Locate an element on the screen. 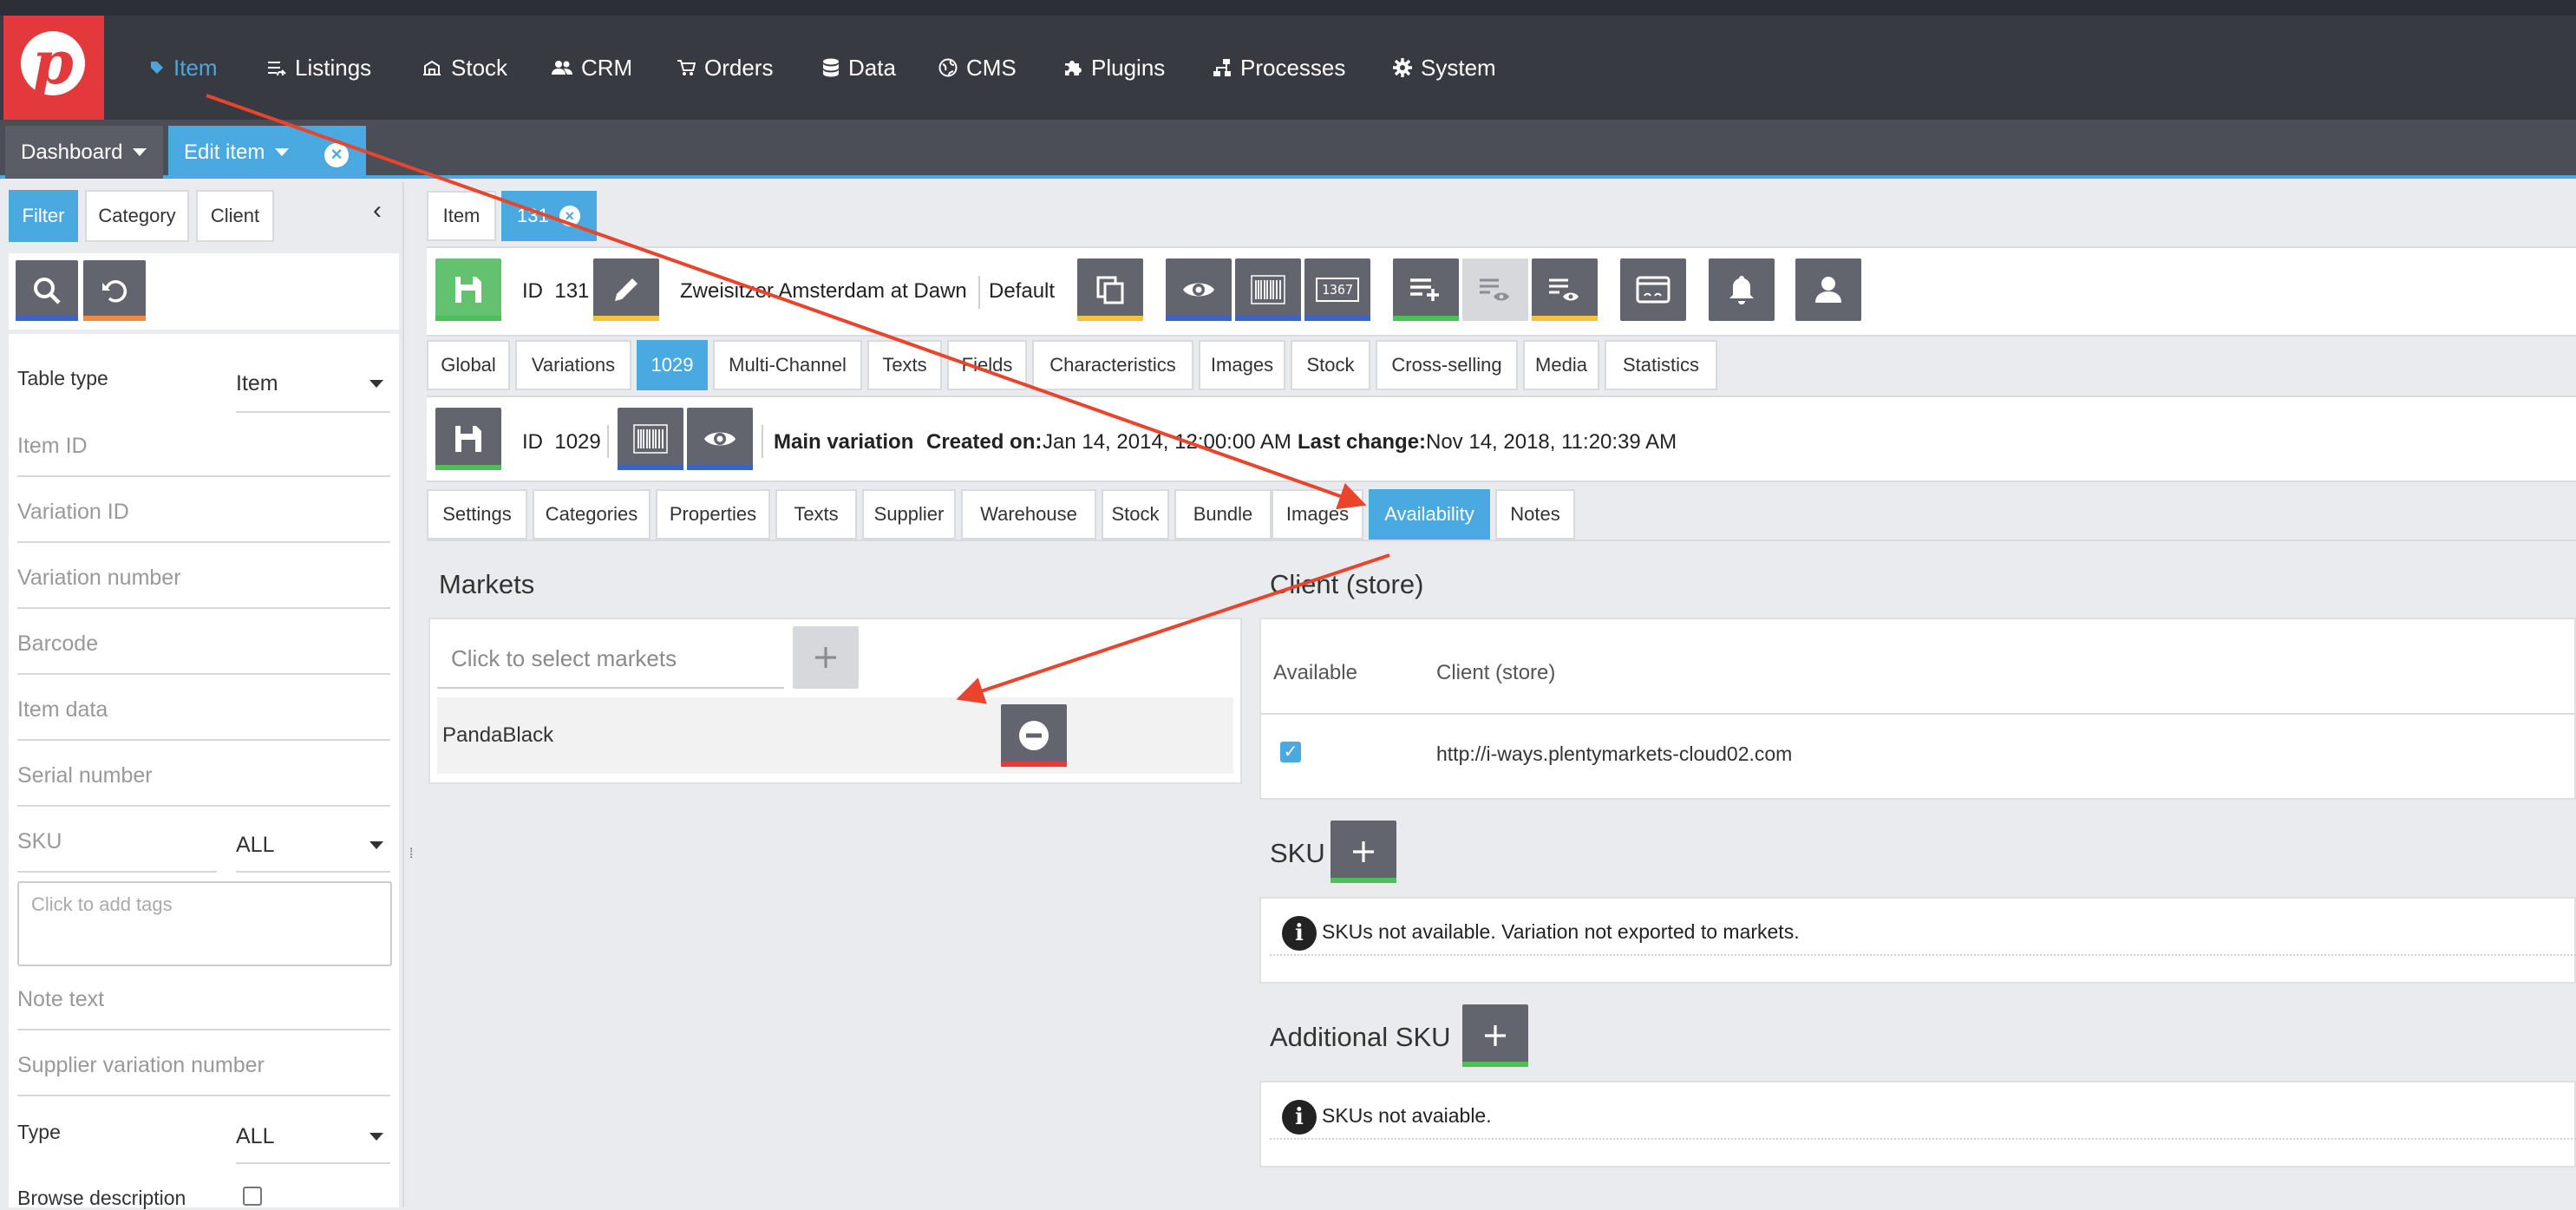 This screenshot has width=2576, height=1210. variation-section-warehouse: Warehouse is located at coordinates (1028, 514).